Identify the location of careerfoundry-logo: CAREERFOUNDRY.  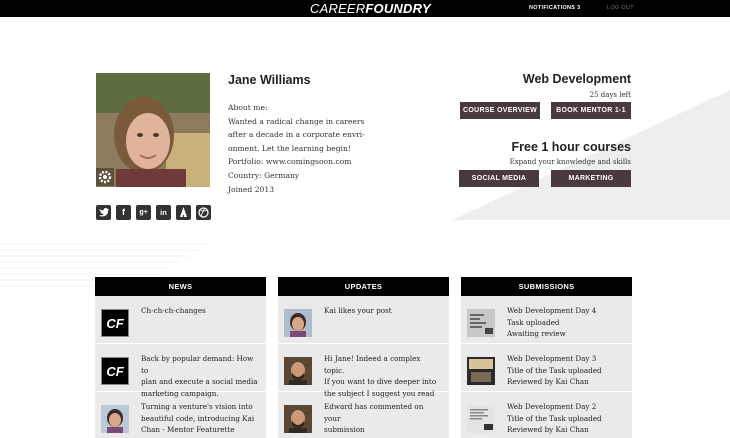
(370, 8).